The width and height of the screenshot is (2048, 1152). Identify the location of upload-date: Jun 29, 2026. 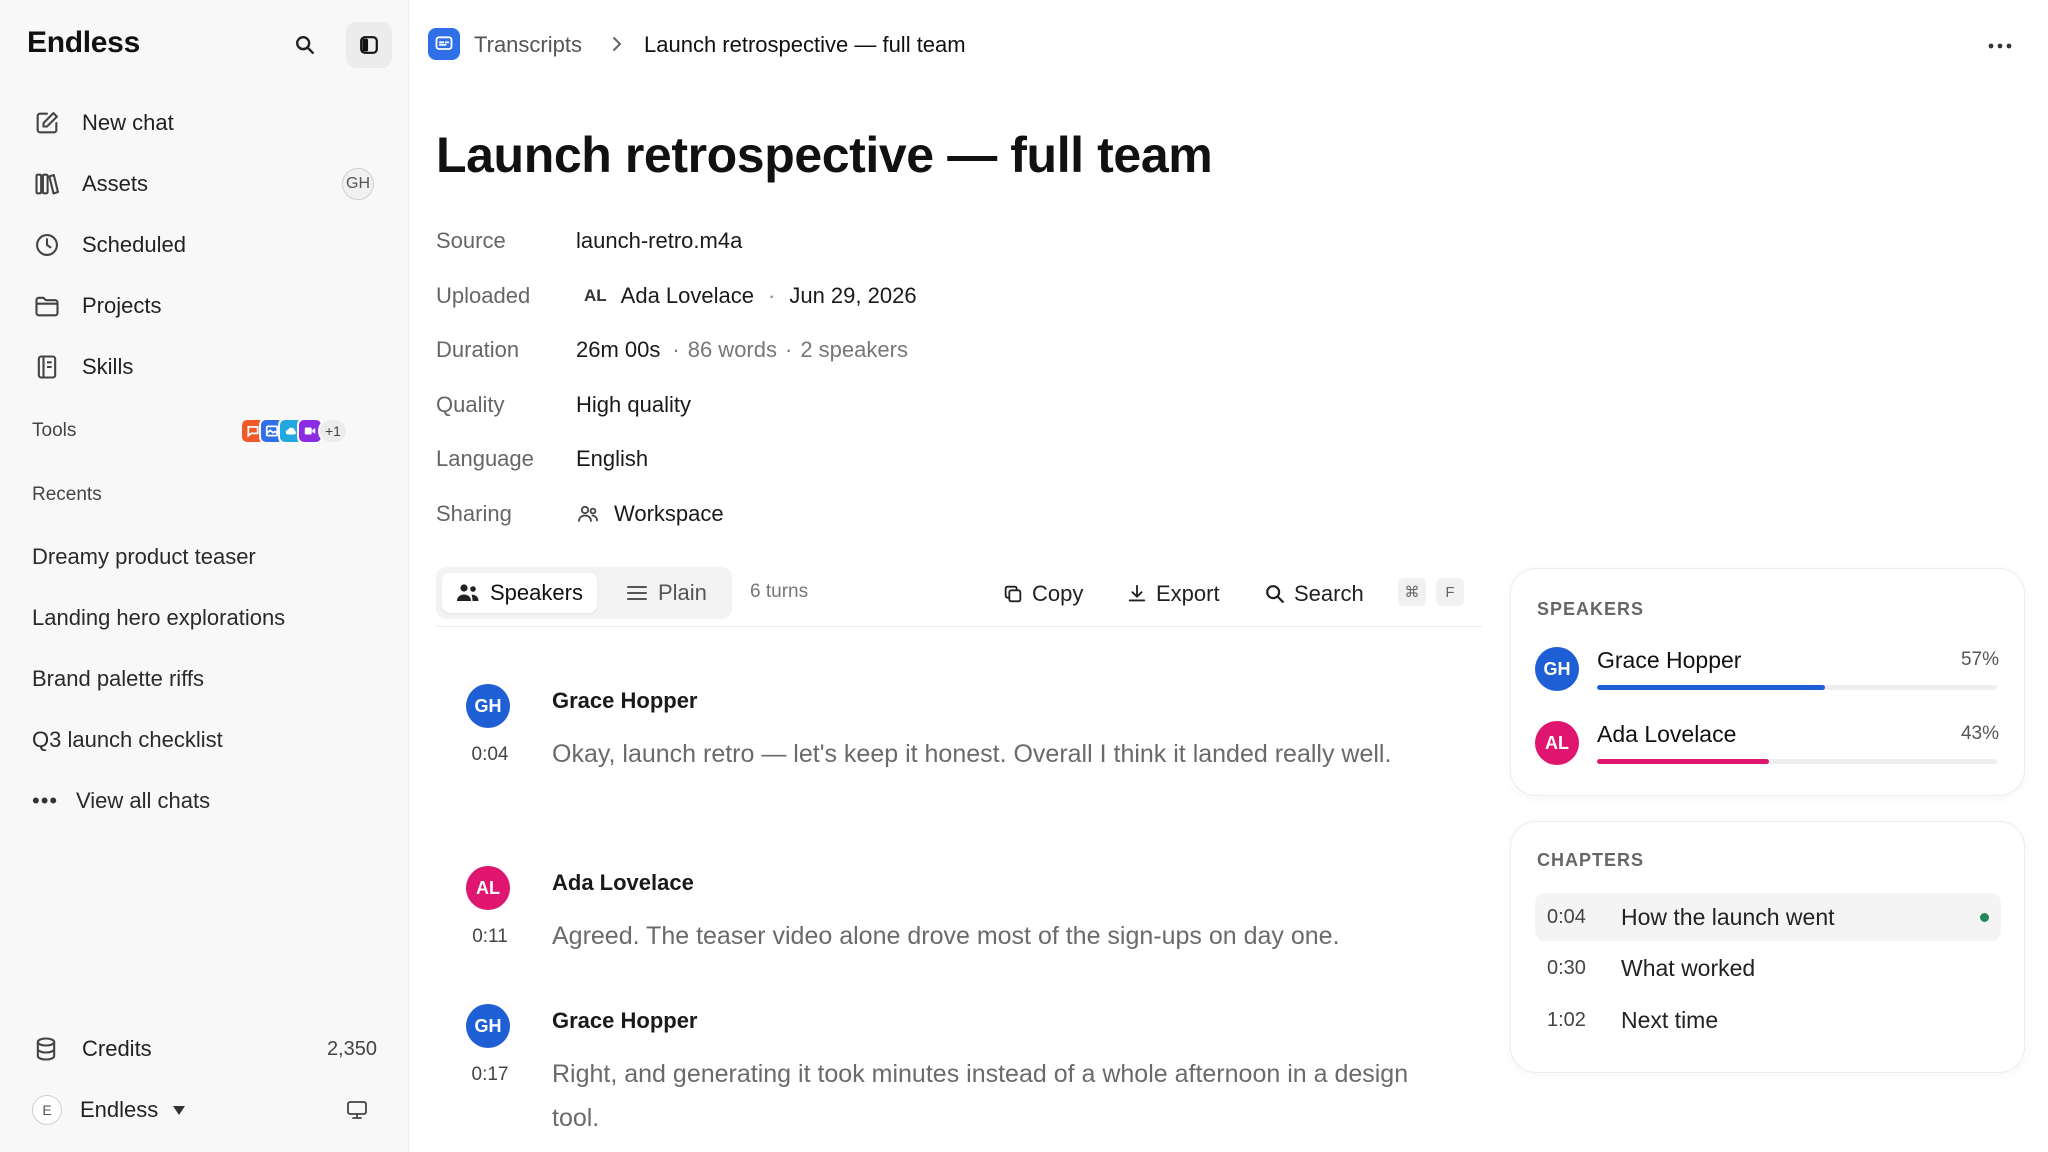
(853, 295).